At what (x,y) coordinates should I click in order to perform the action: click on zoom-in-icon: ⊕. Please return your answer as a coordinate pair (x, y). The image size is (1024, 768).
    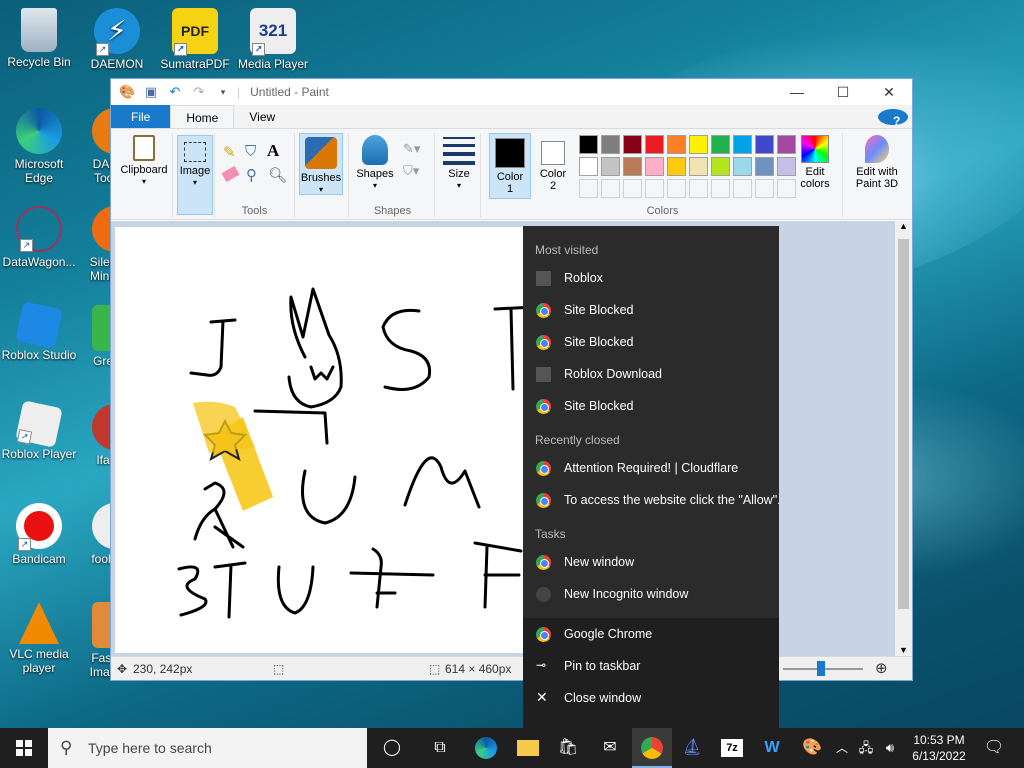
    Looking at the image, I should click on (881, 668).